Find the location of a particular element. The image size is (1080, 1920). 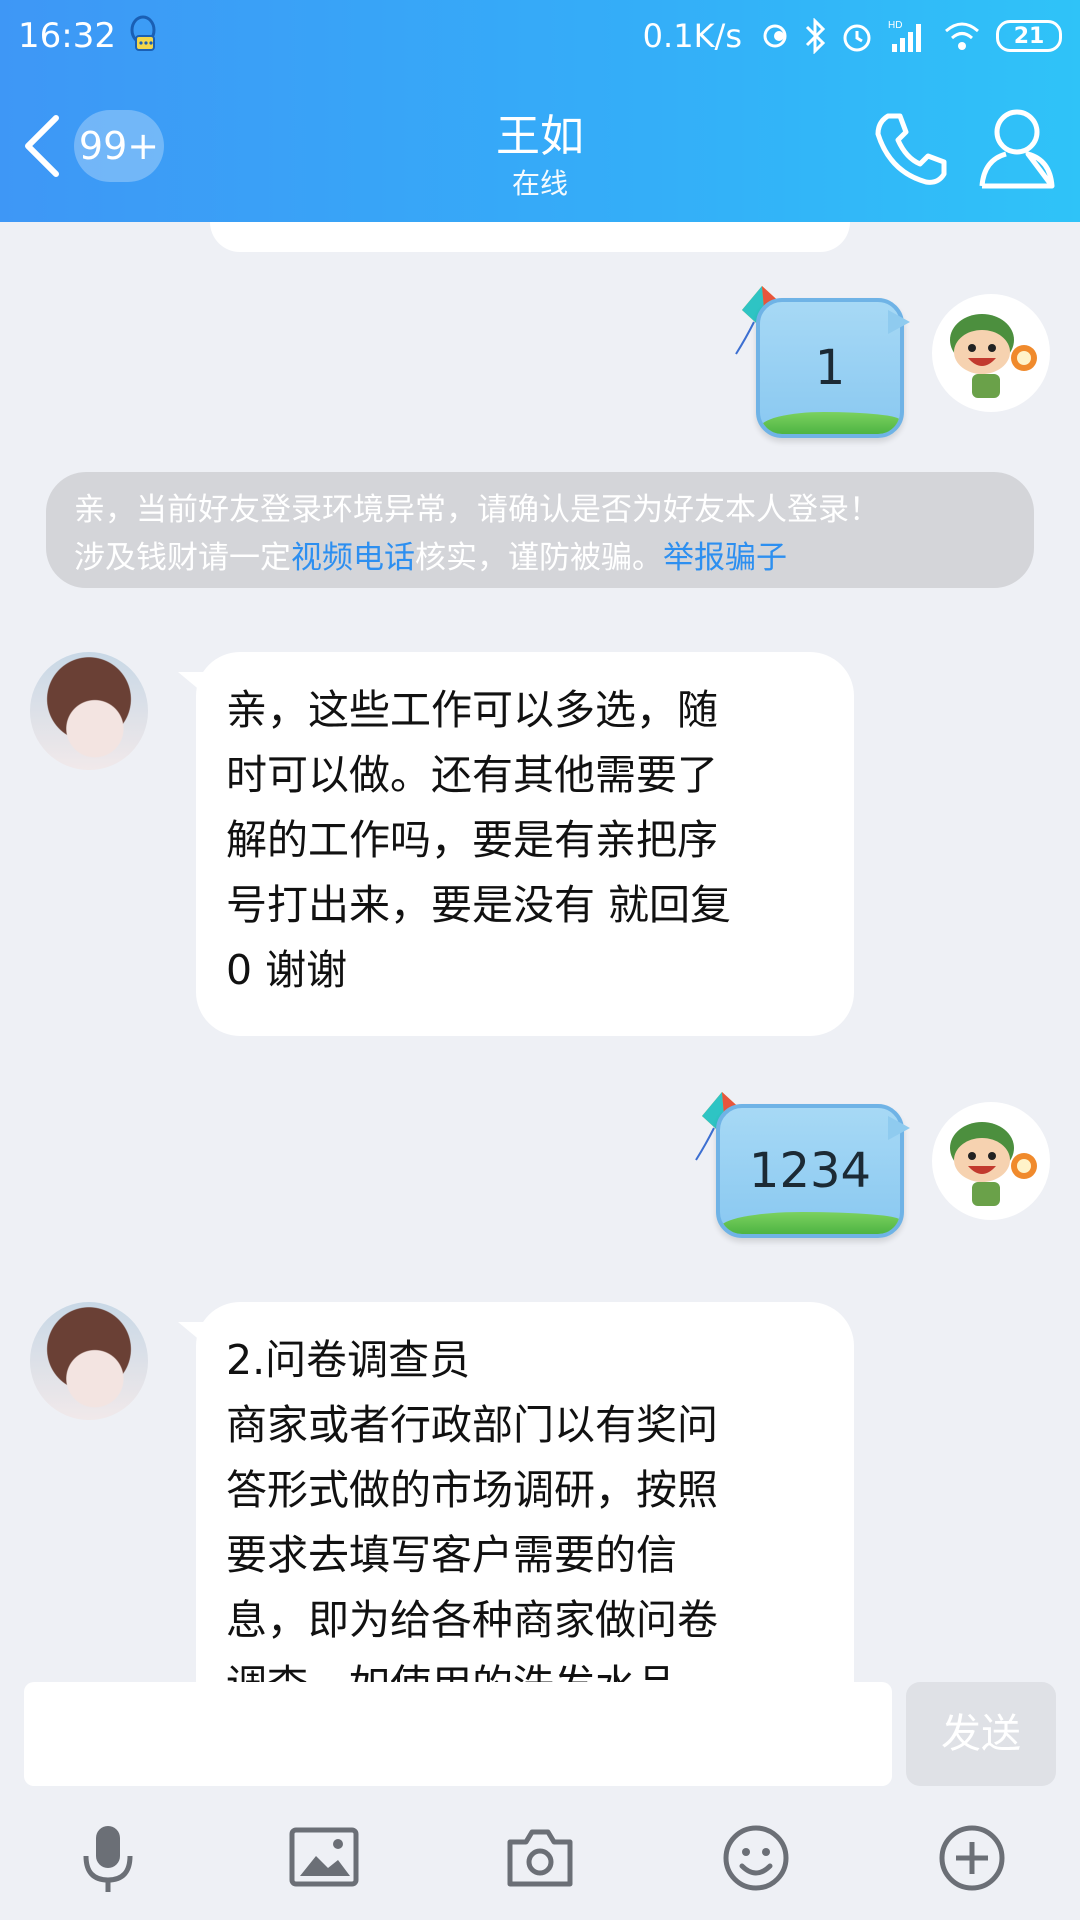

microphone-icon is located at coordinates (108, 1858).